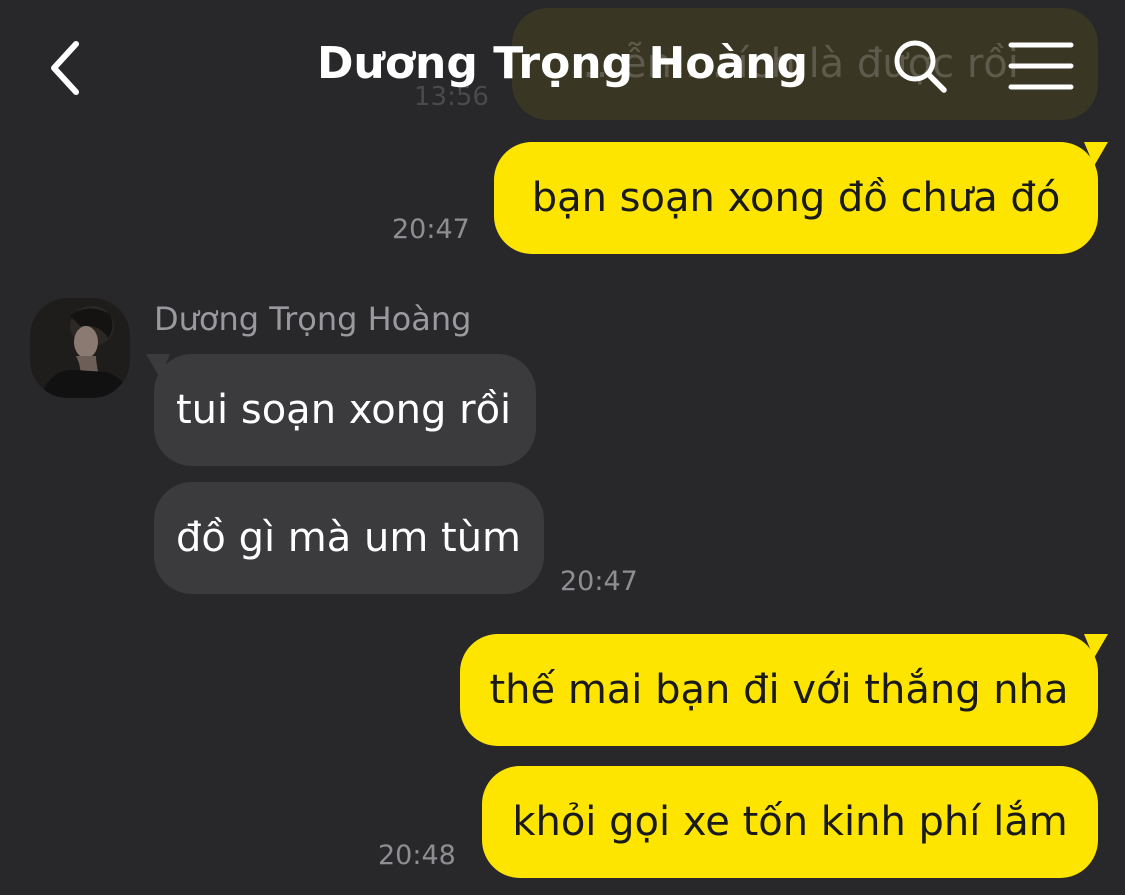 The height and width of the screenshot is (895, 1125). Describe the element at coordinates (790, 822) in the screenshot. I see `outgoing-message-bubble: khỏi gọi xe tốn kinh phí lắm` at that location.